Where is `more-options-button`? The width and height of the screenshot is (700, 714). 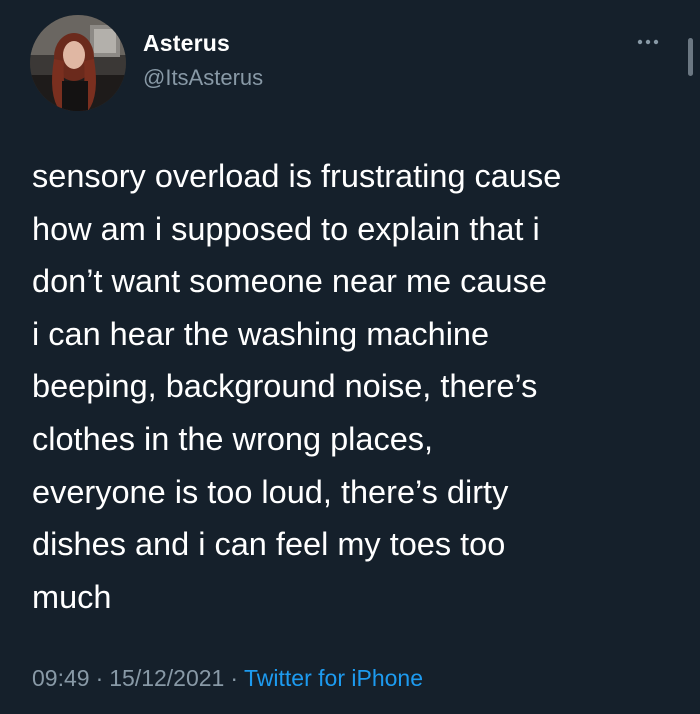
more-options-button is located at coordinates (648, 42).